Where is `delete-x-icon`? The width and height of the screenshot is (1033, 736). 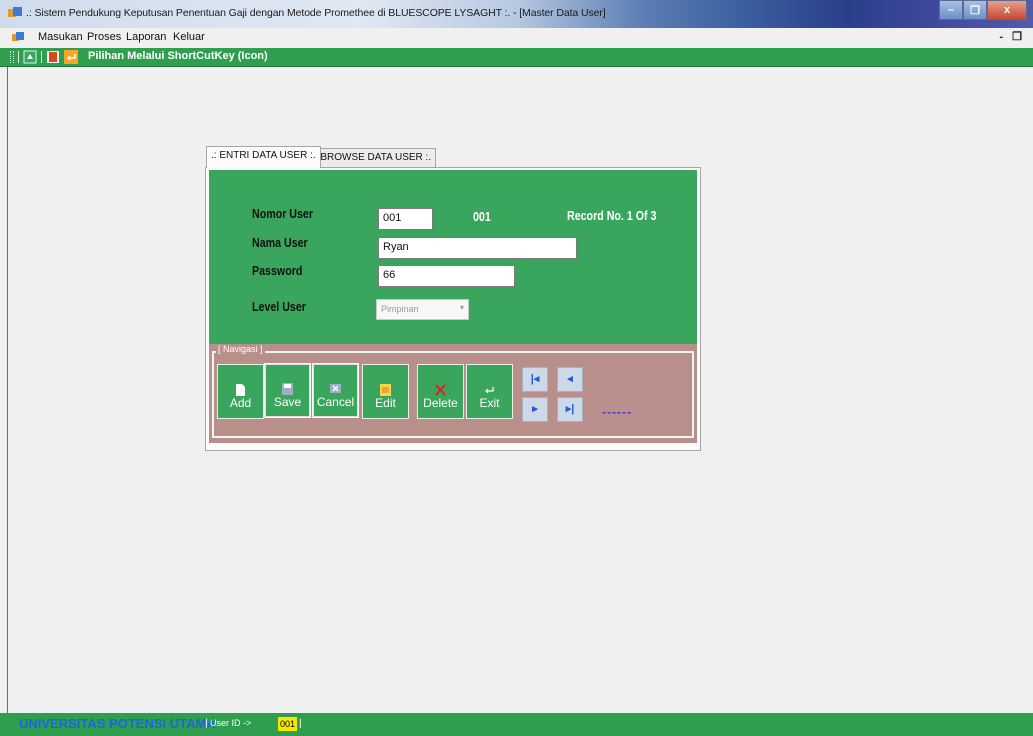
delete-x-icon is located at coordinates (440, 390).